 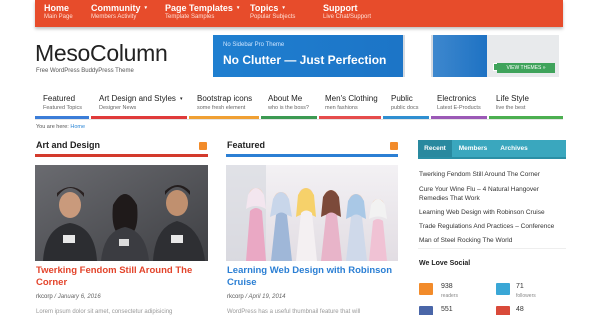 I want to click on top-nav-subtitle: Live Chat/Support, so click(x=347, y=17).